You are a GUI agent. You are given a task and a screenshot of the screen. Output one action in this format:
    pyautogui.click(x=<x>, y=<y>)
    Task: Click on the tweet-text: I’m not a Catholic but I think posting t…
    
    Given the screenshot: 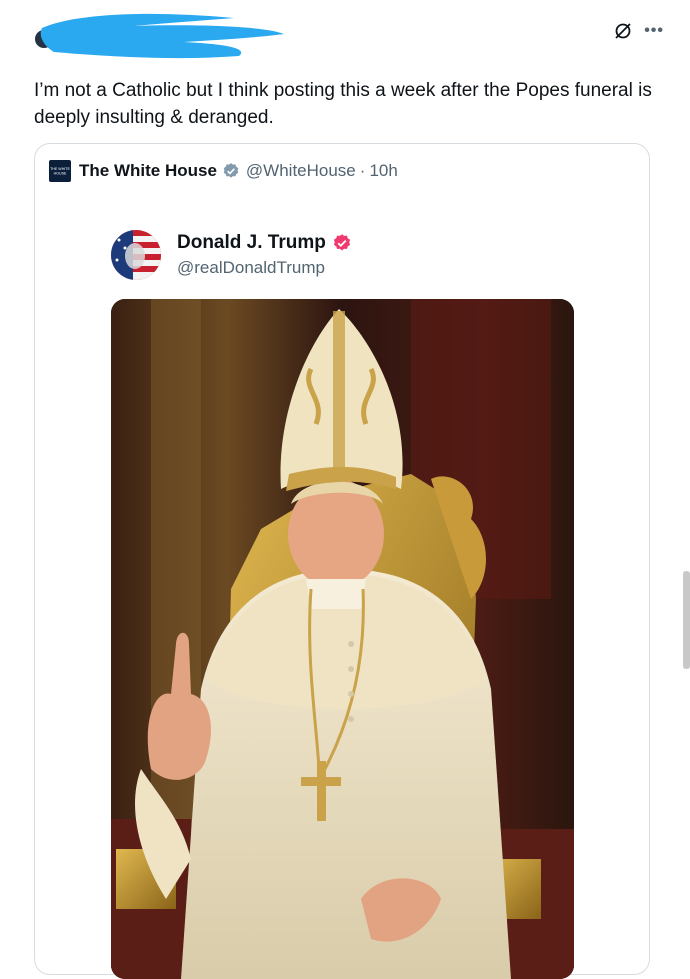 What is the action you would take?
    pyautogui.click(x=343, y=104)
    